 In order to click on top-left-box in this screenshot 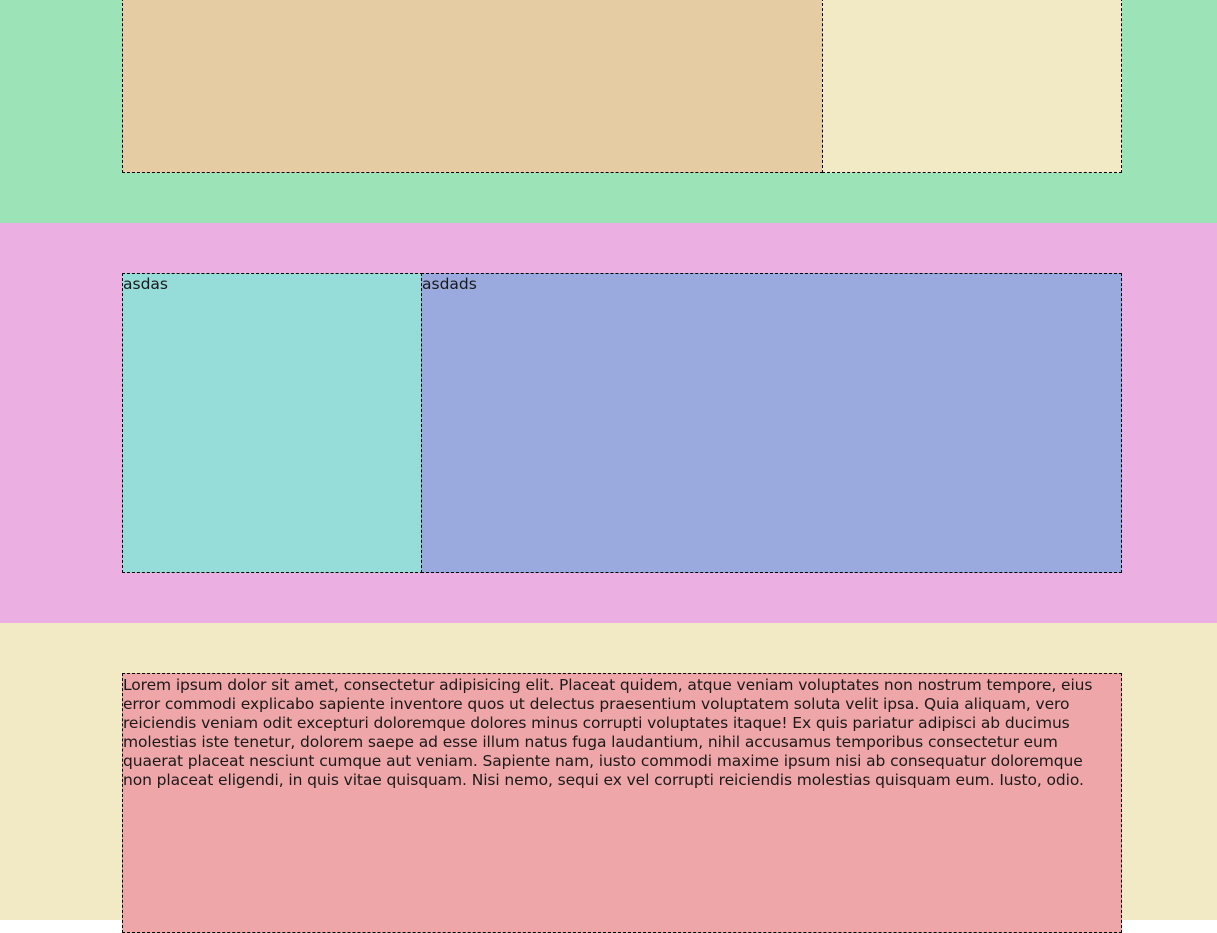, I will do `click(472, 86)`.